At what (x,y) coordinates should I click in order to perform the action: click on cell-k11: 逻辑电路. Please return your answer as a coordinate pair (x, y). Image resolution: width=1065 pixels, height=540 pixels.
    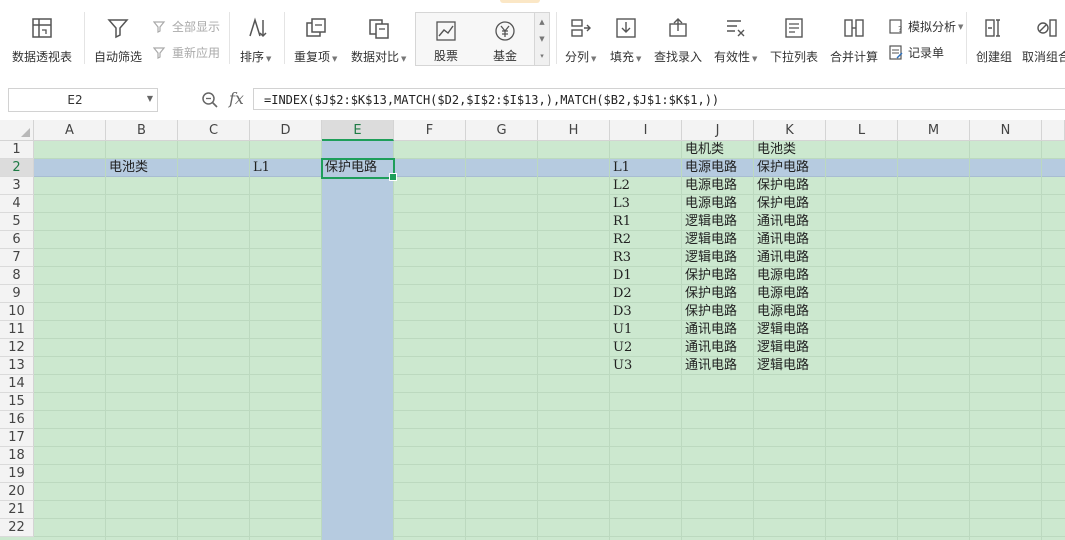
    Looking at the image, I should click on (790, 330).